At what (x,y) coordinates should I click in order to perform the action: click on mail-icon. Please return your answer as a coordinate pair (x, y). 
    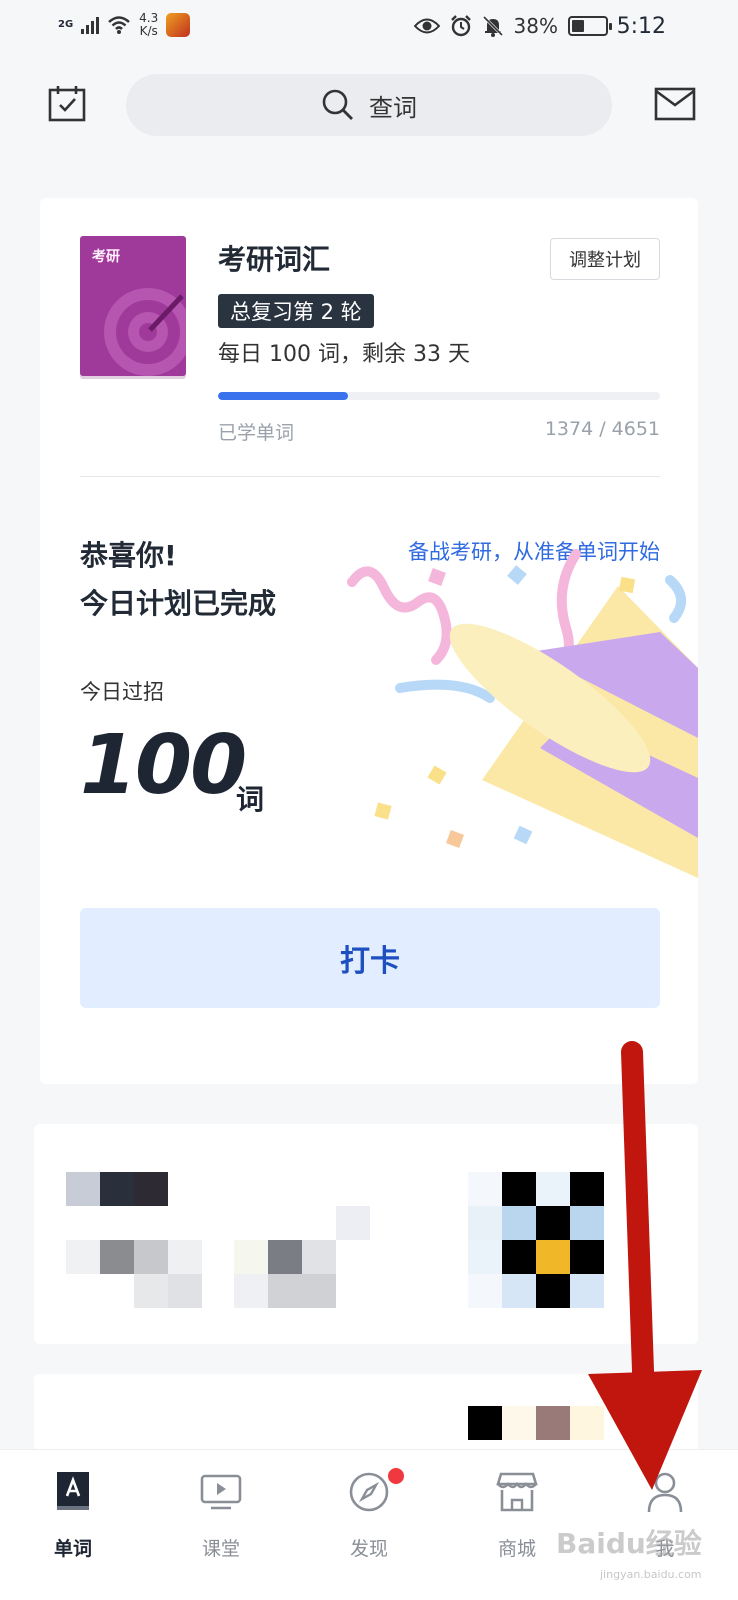
    Looking at the image, I should click on (675, 104).